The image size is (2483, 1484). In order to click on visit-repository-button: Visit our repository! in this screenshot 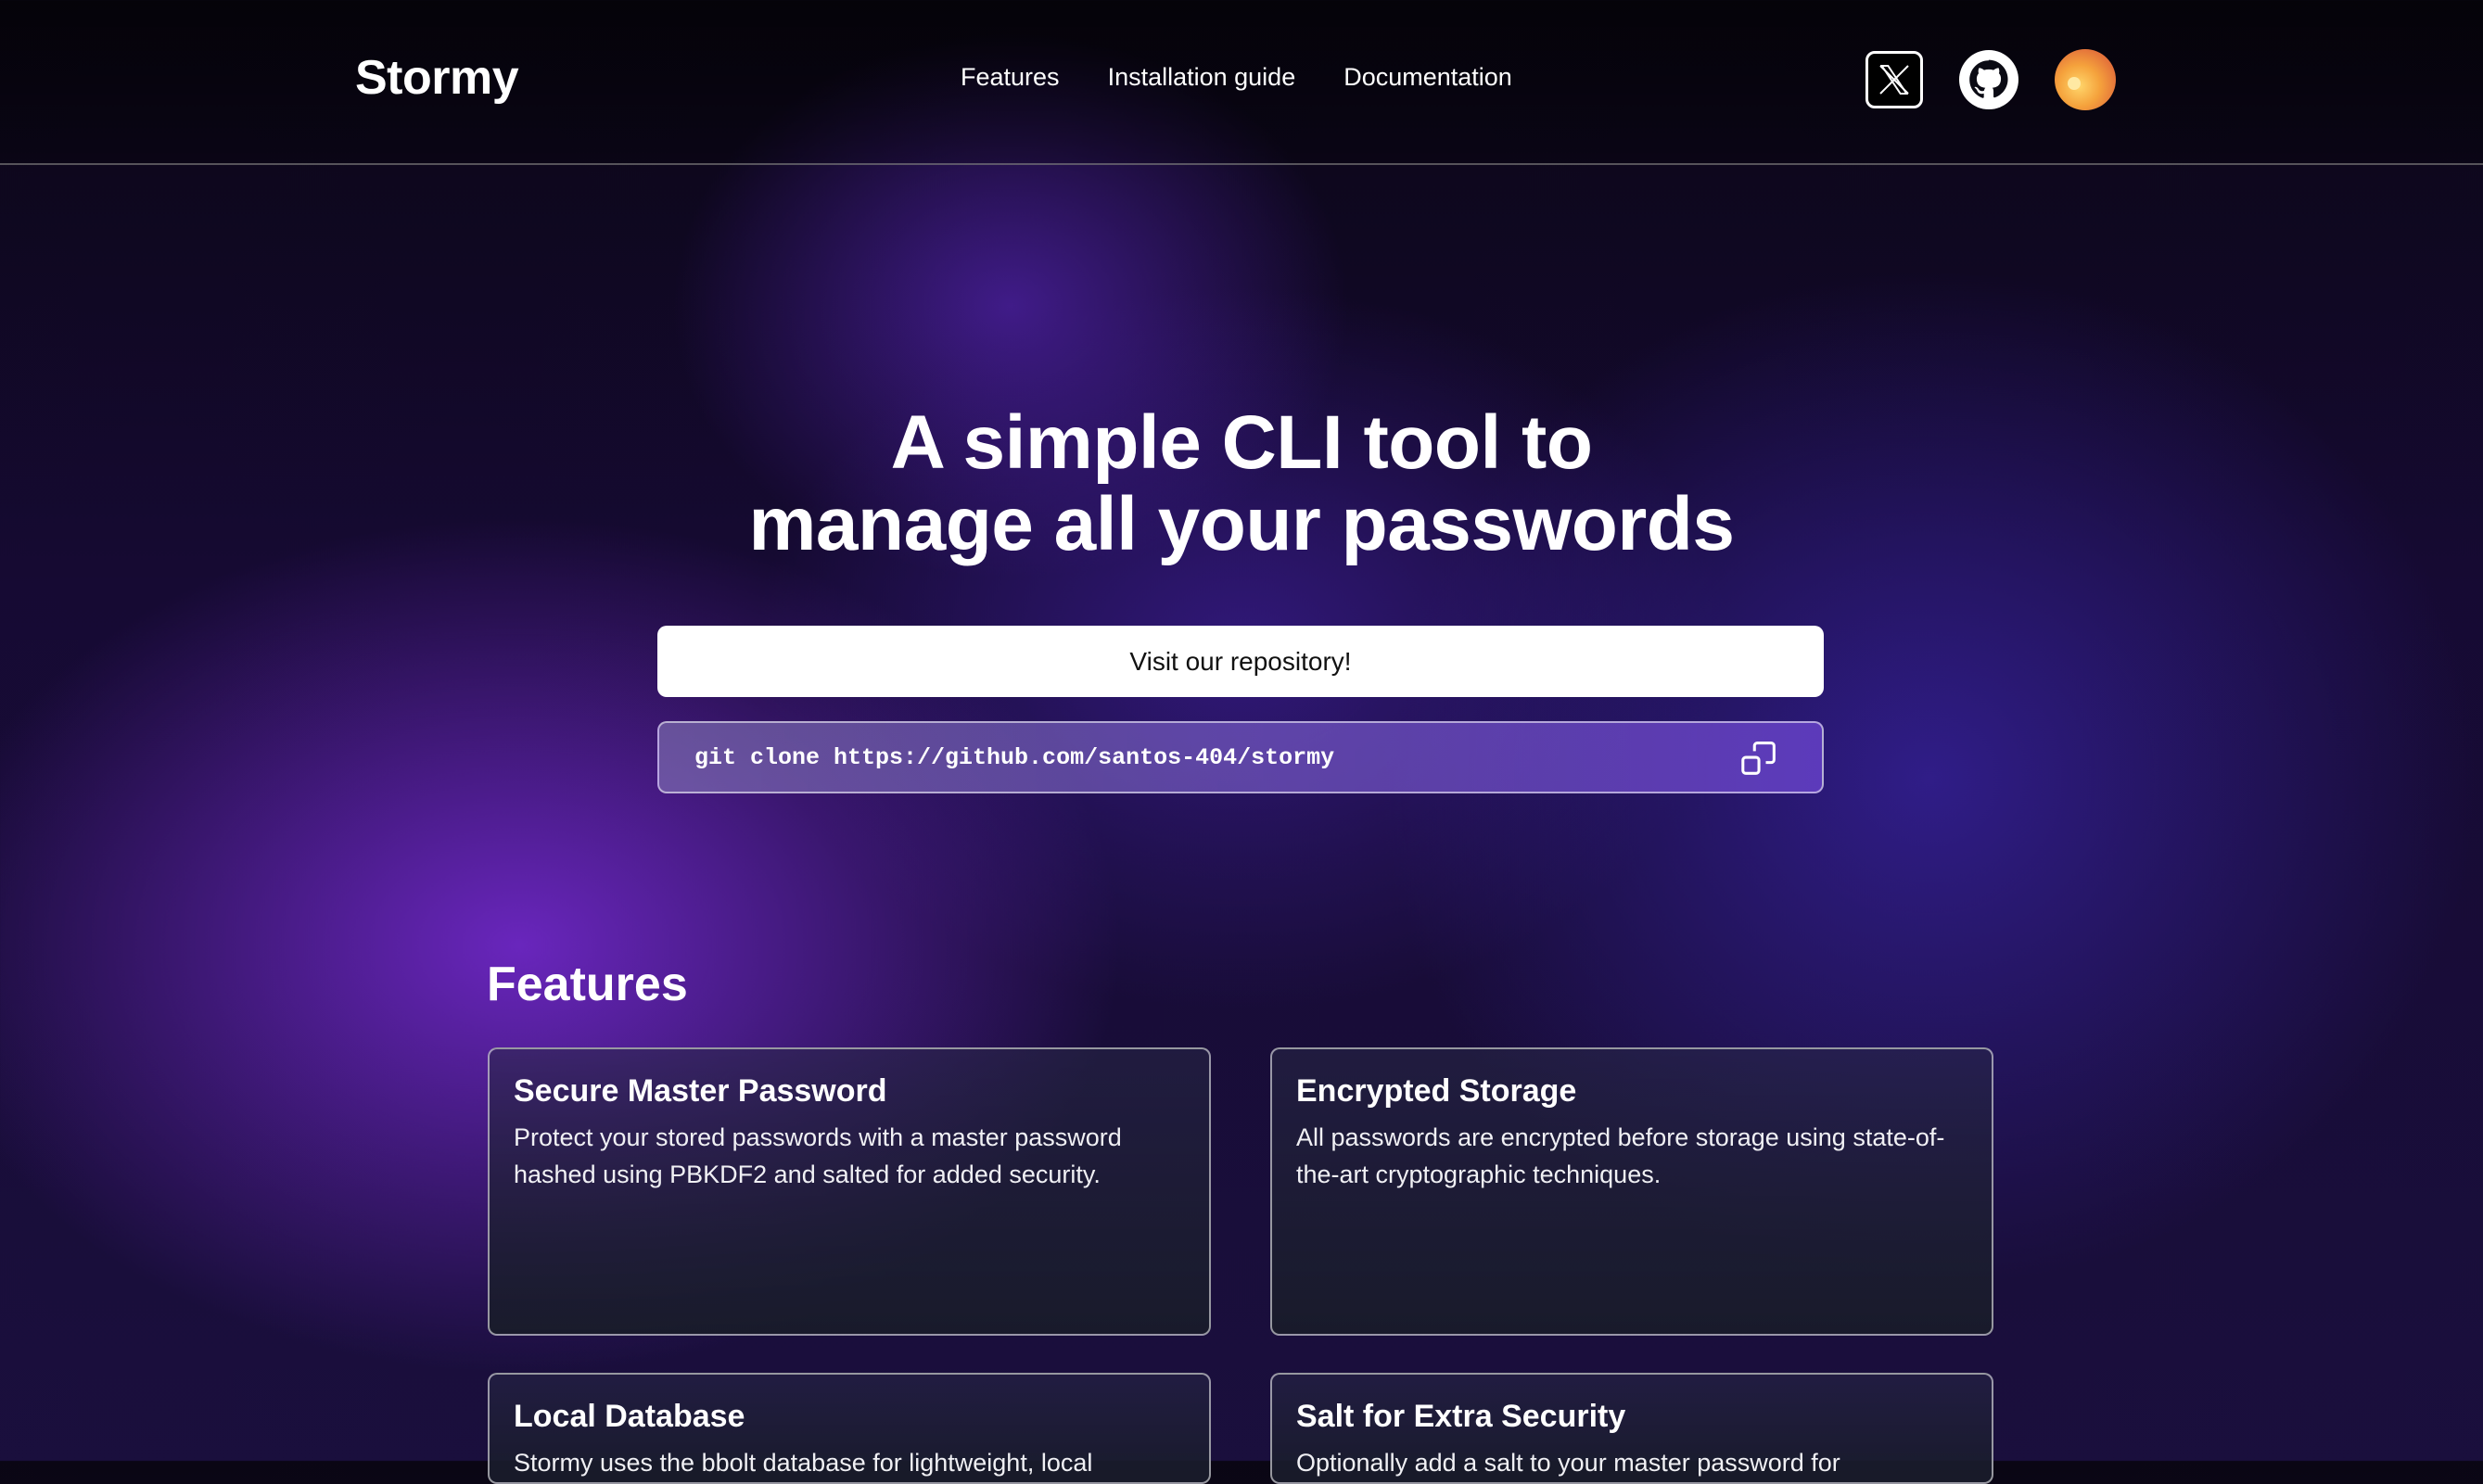, I will do `click(1240, 661)`.